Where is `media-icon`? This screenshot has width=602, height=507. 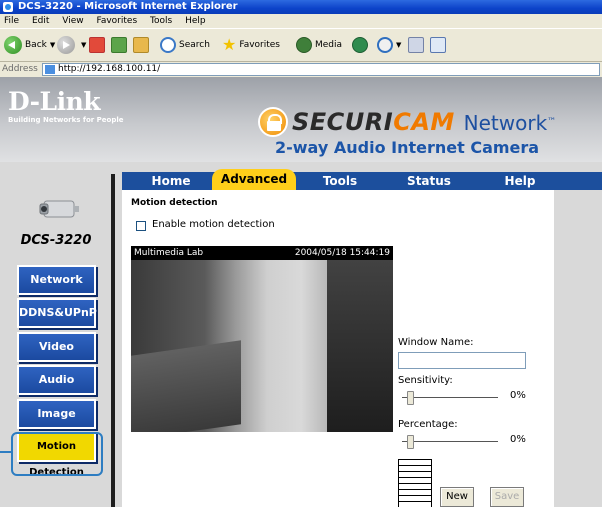 media-icon is located at coordinates (304, 45).